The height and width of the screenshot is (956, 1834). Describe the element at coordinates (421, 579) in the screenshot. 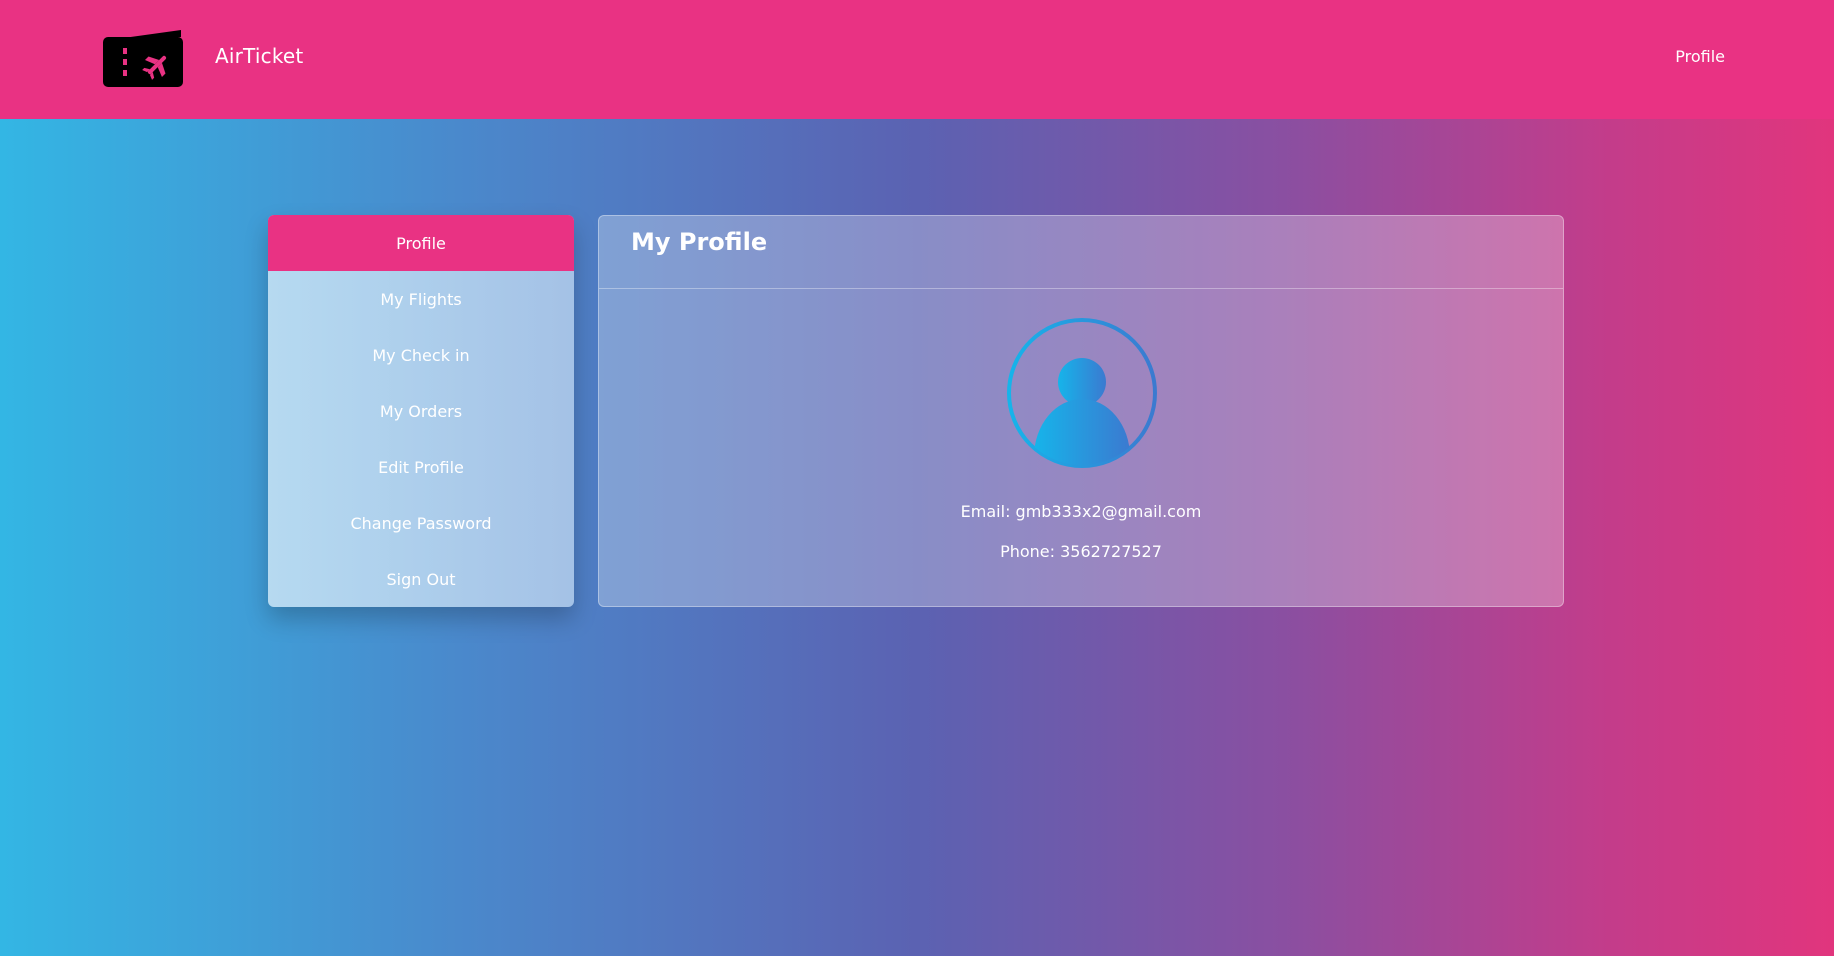

I see `sidebar-item-sign-out: Sign Out` at that location.